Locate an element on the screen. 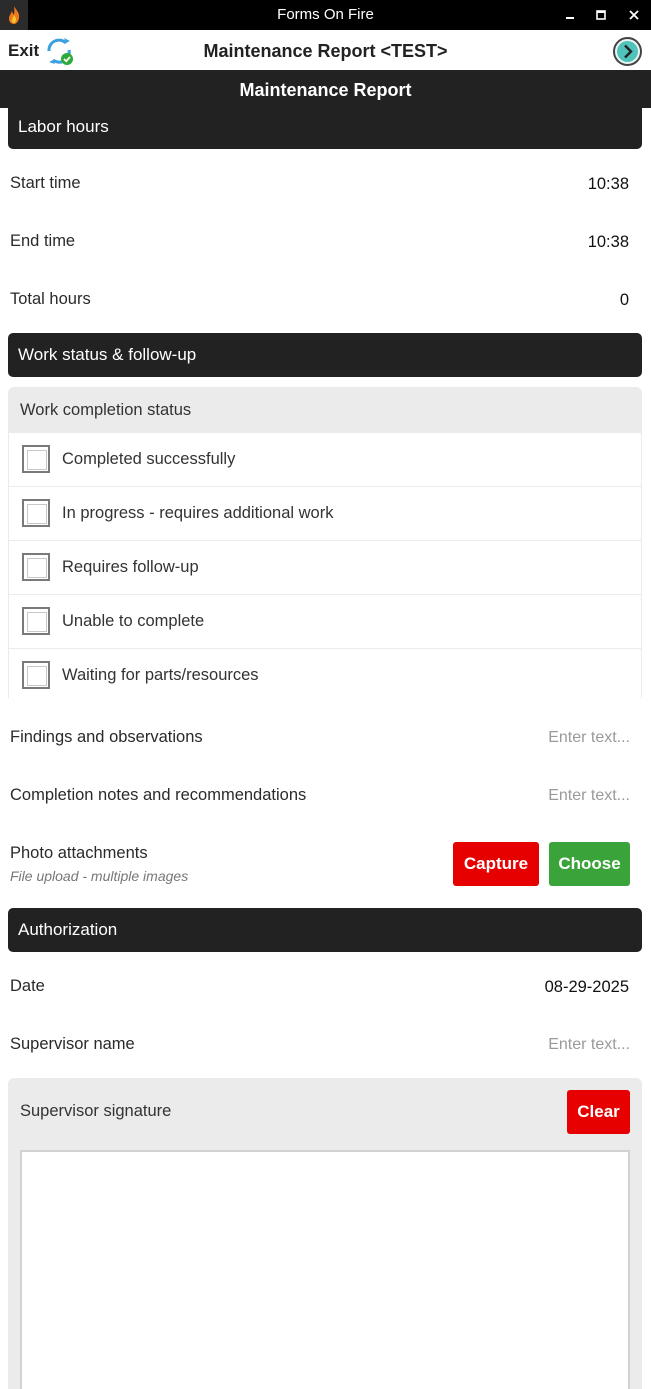 The image size is (651, 1389). choose-button: Choose is located at coordinates (589, 864).